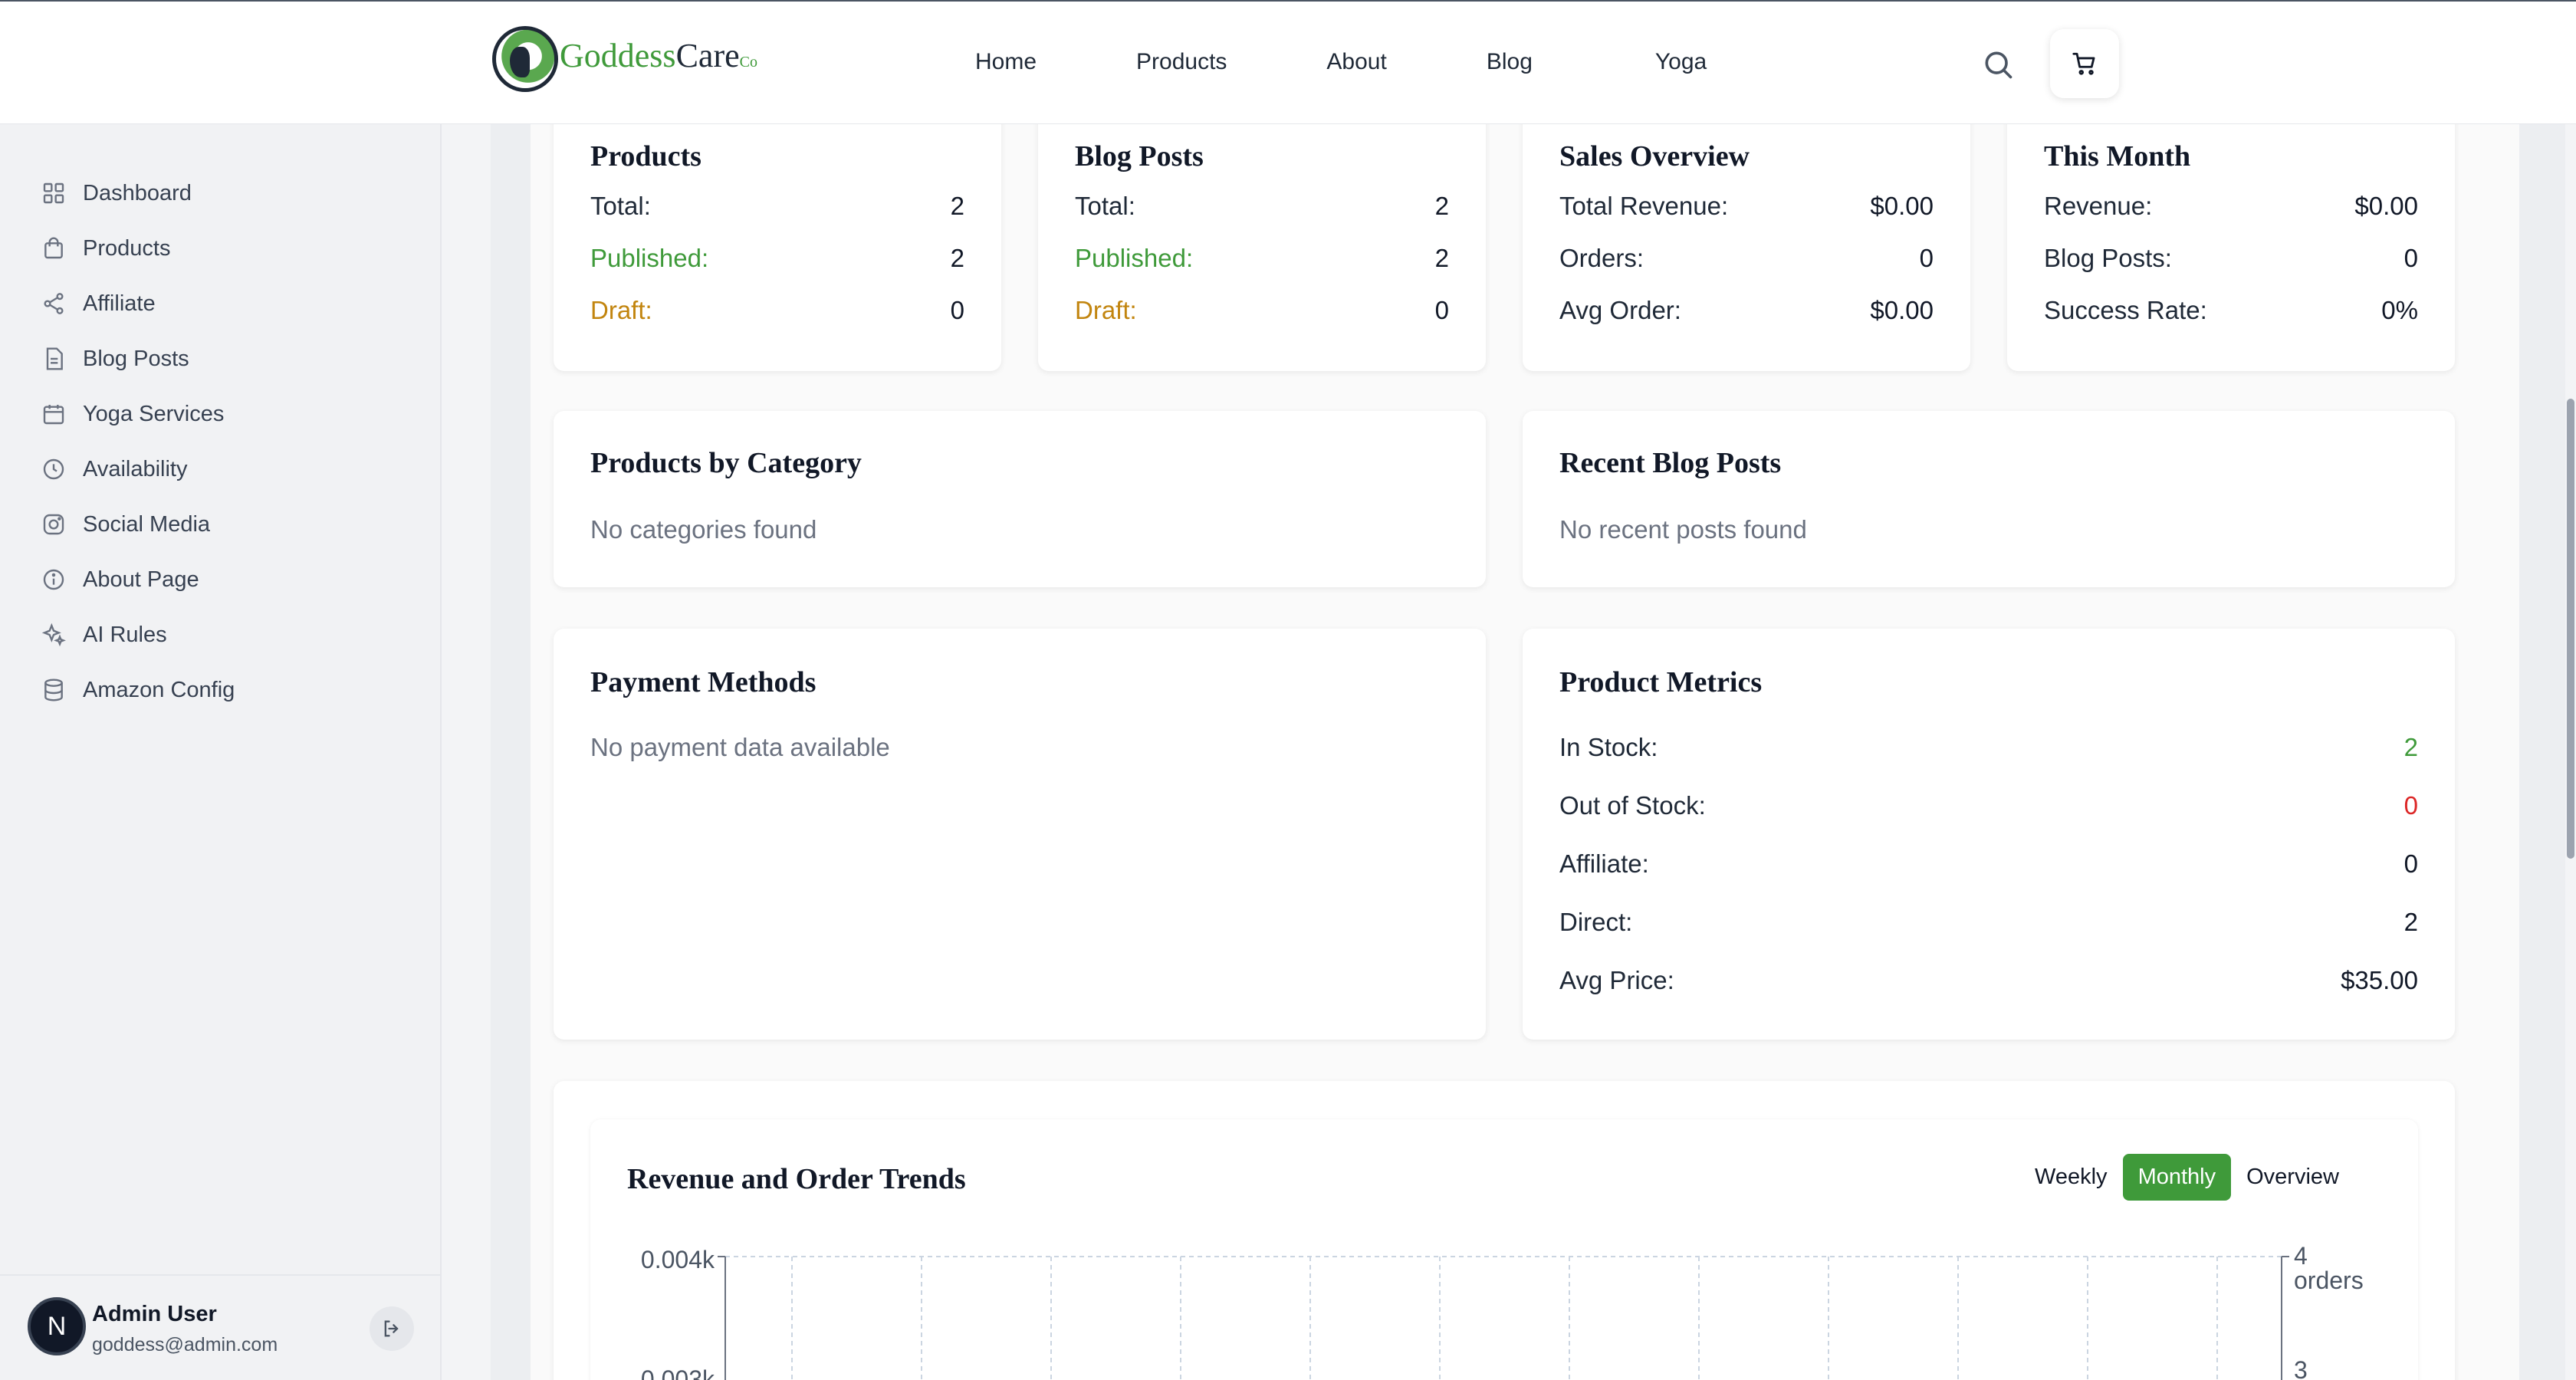  I want to click on sidebar-item-label: About Page, so click(141, 580).